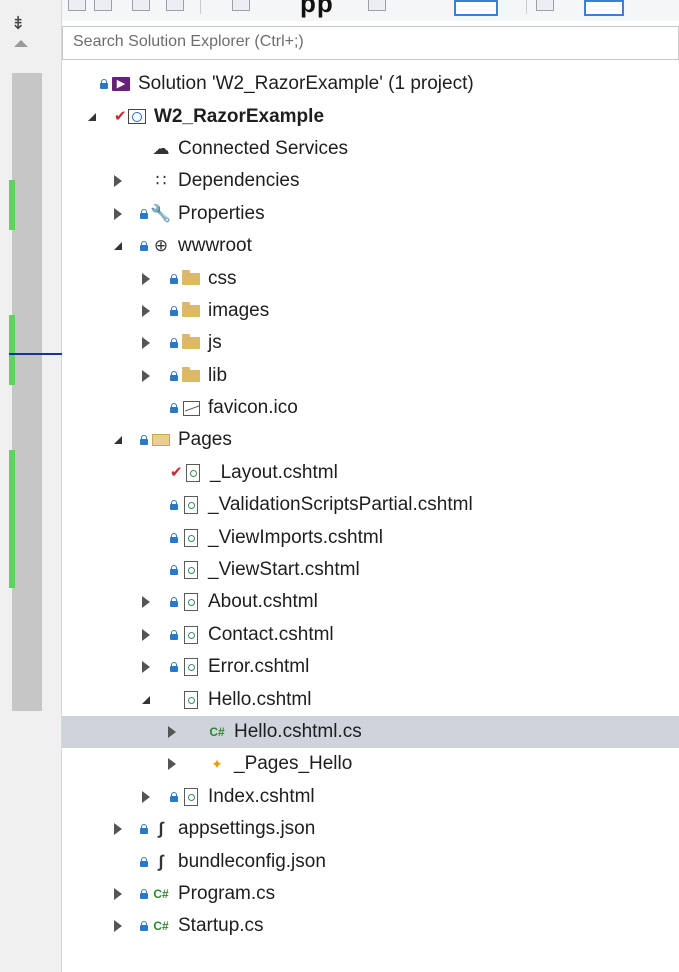 The image size is (679, 972). I want to click on folder-icon, so click(191, 376).